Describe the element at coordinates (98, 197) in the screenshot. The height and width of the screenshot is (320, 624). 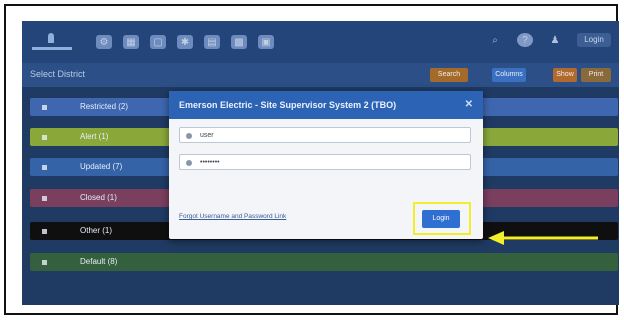
I see `row-label: Closed (1)` at that location.